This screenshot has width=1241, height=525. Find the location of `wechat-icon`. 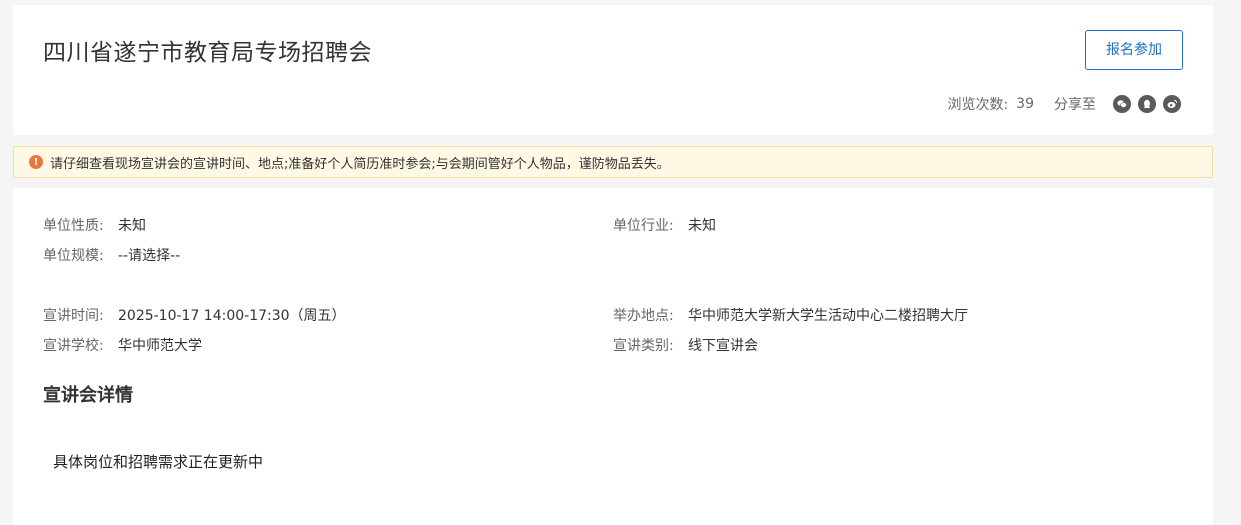

wechat-icon is located at coordinates (1122, 104).